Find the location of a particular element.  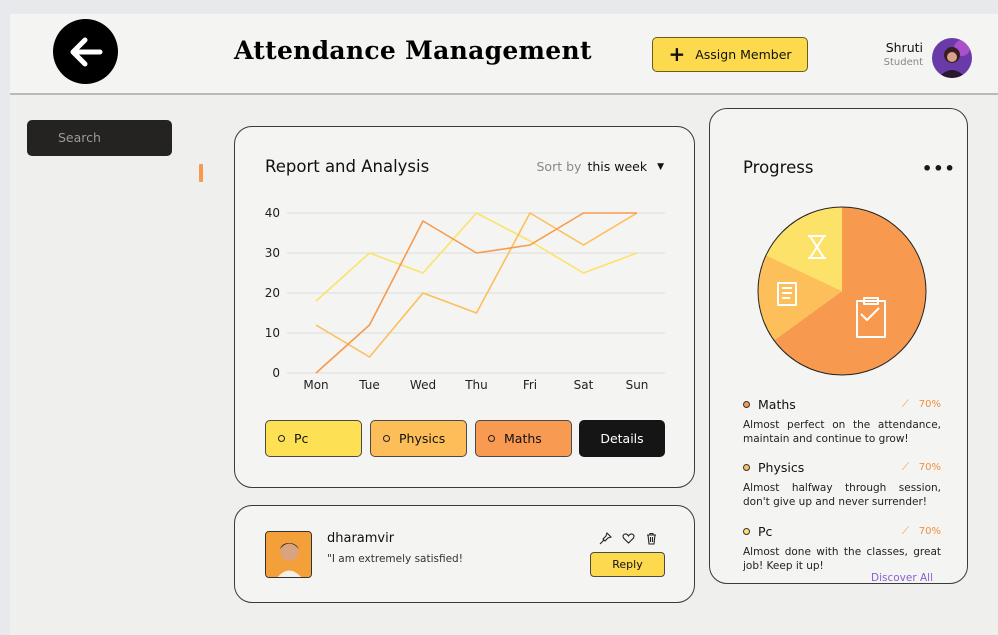

line-chart: 0 10 20 30 40 Mon Tue Wed Thu Fri Sat Sun is located at coordinates (465, 299).